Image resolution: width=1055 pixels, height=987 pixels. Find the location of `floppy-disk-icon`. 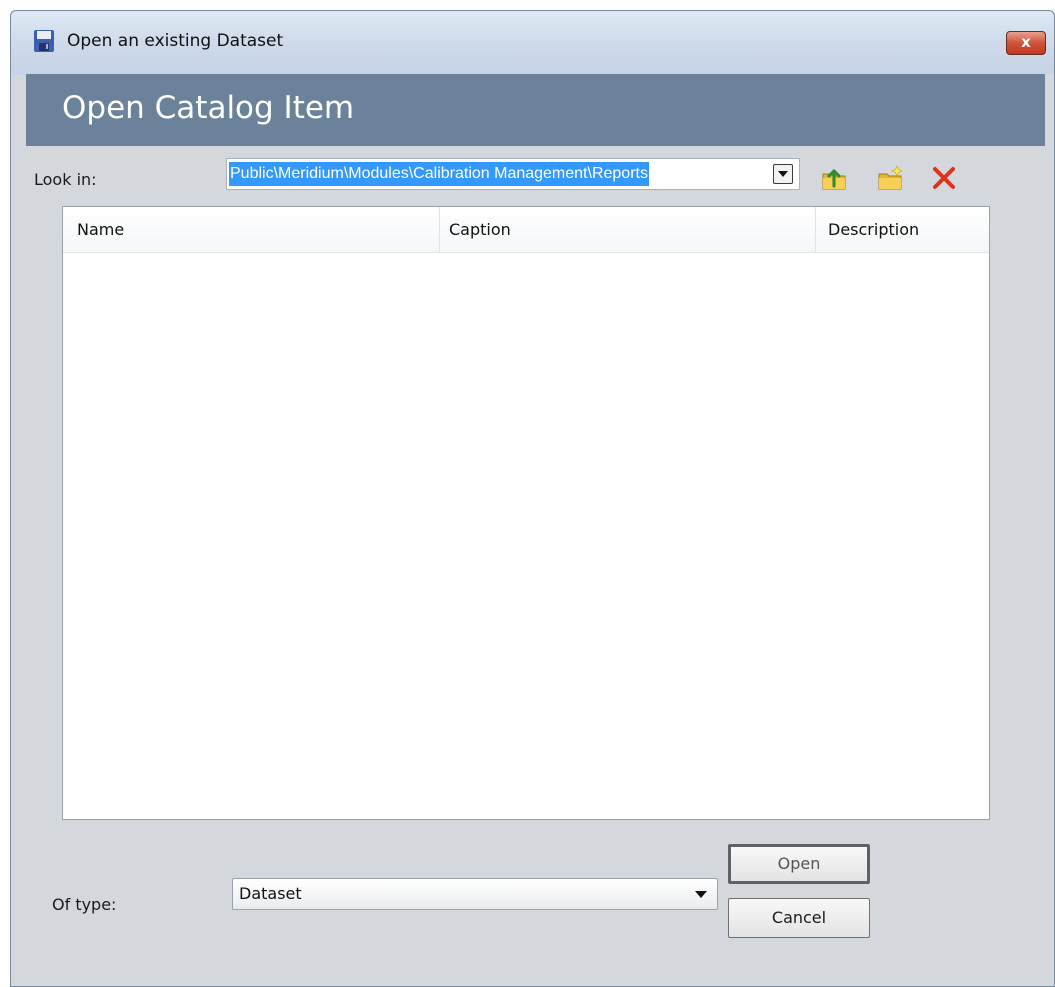

floppy-disk-icon is located at coordinates (44, 41).